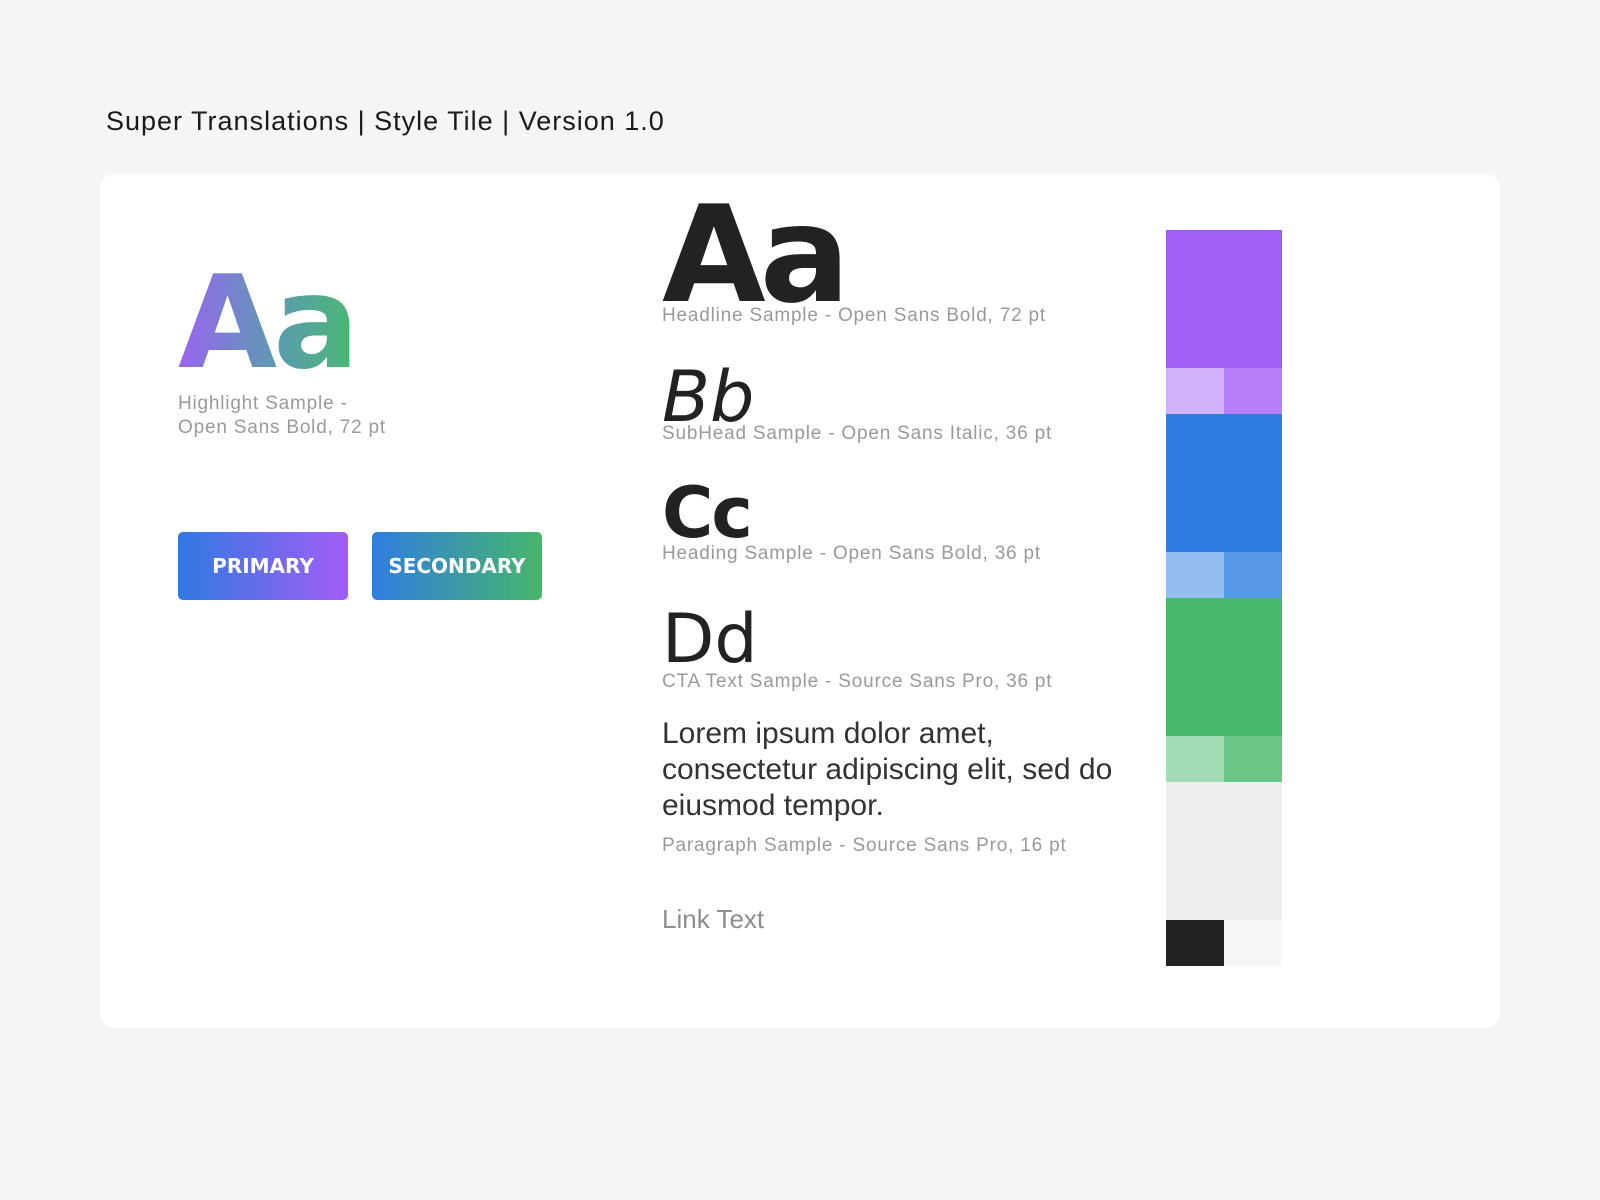  I want to click on headline-sample: Aa, so click(756, 255).